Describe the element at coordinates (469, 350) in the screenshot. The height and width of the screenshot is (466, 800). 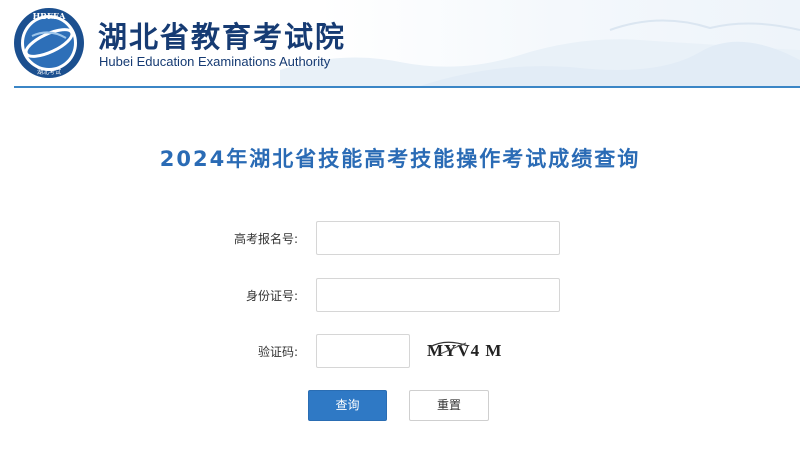
I see `captcha-image: MYV4 M` at that location.